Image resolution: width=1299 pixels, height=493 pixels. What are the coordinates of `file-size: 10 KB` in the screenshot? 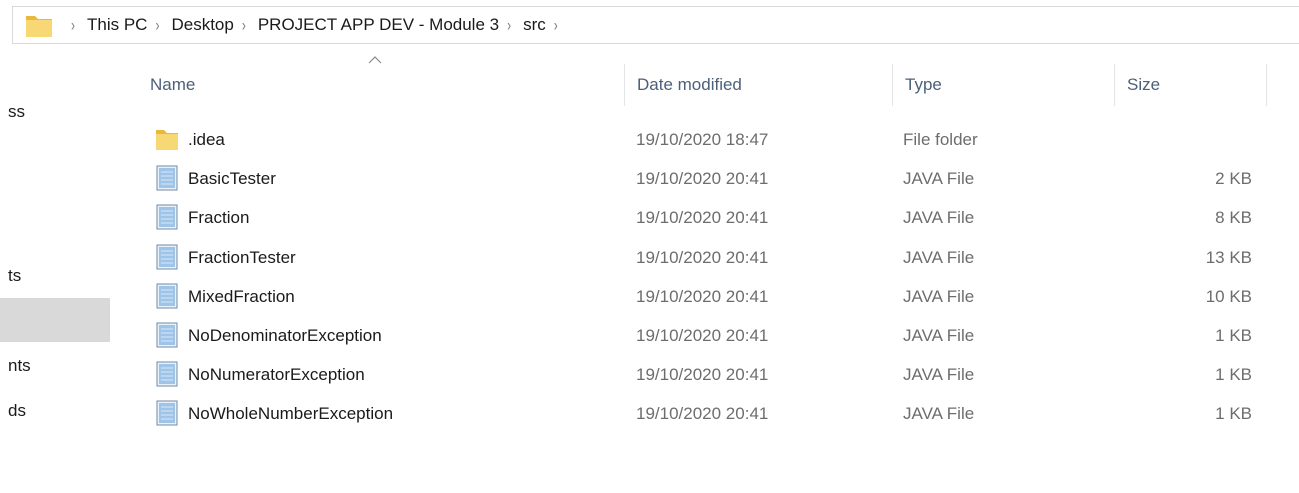 It's located at (1228, 296).